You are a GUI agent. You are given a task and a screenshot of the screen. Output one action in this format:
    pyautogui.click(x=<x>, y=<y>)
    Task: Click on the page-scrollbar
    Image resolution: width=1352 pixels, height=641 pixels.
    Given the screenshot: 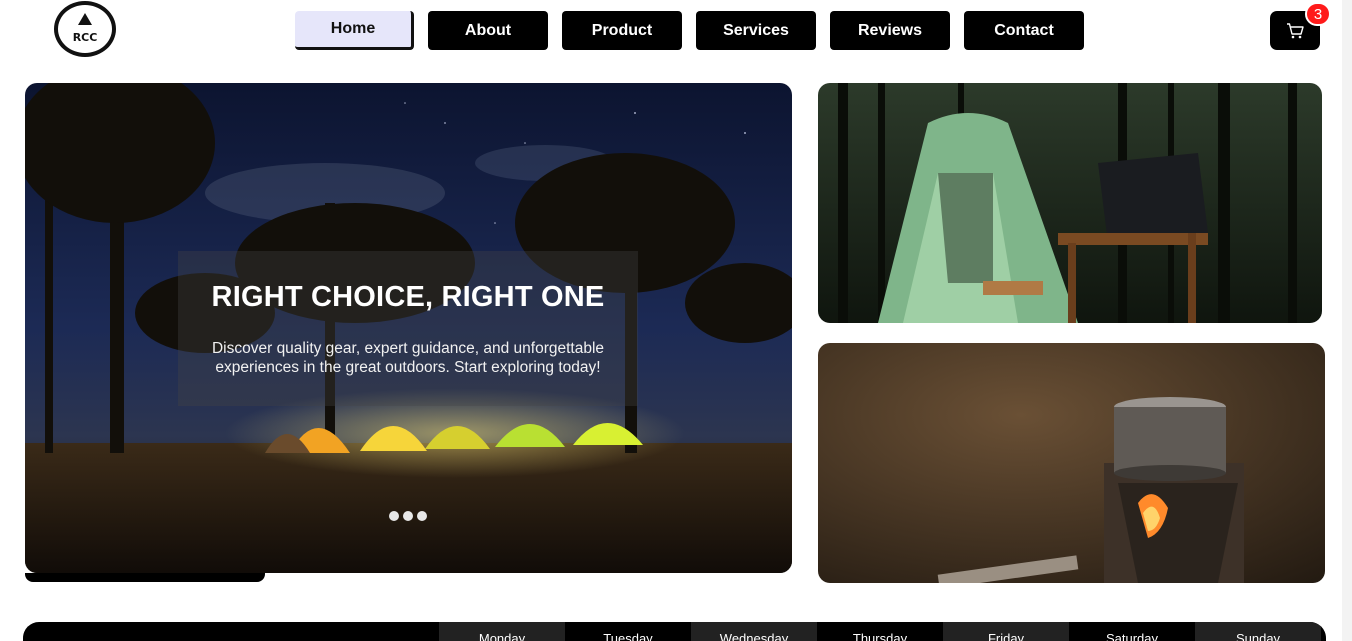 What is the action you would take?
    pyautogui.click(x=1347, y=320)
    